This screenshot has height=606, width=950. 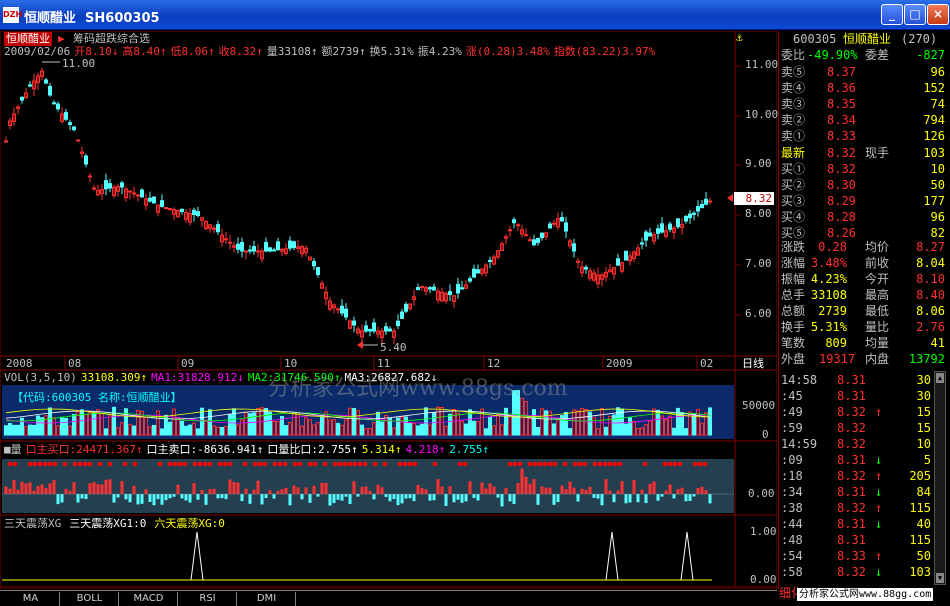 What do you see at coordinates (267, 599) in the screenshot?
I see `tab-dmi: DMI` at bounding box center [267, 599].